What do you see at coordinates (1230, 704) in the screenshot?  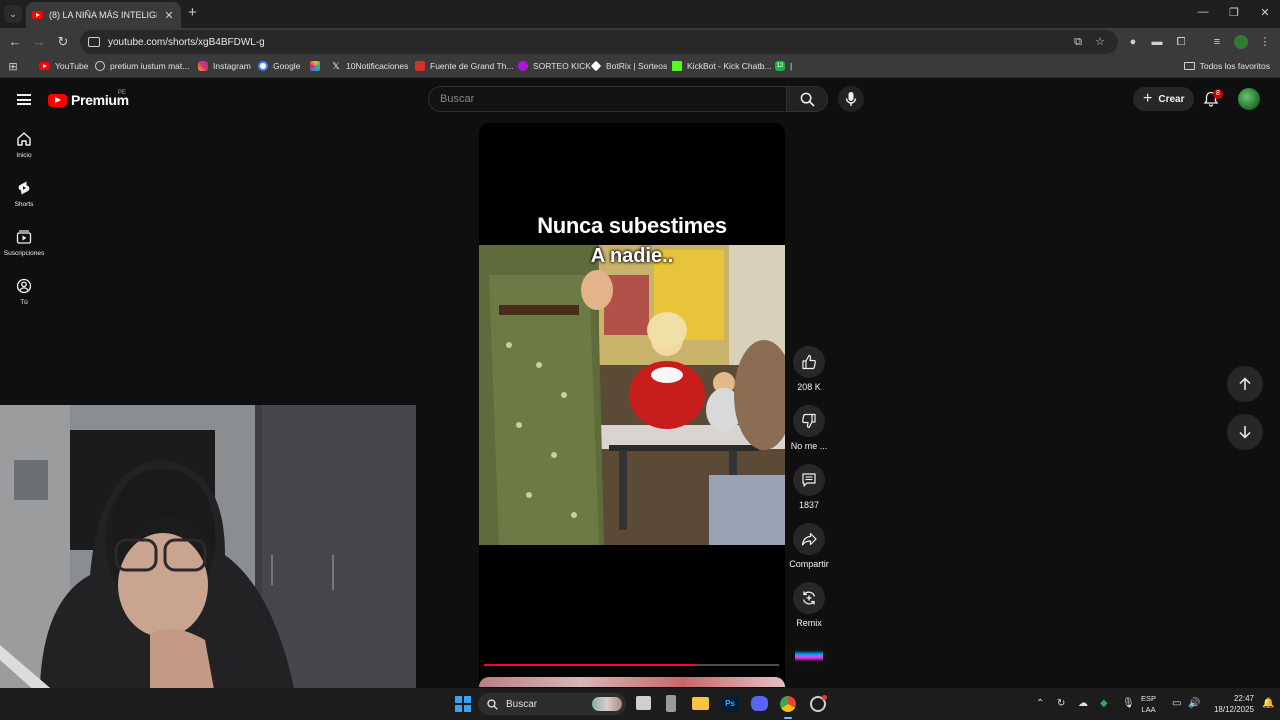 I see `system-clock: 22:47 18/12/2025` at bounding box center [1230, 704].